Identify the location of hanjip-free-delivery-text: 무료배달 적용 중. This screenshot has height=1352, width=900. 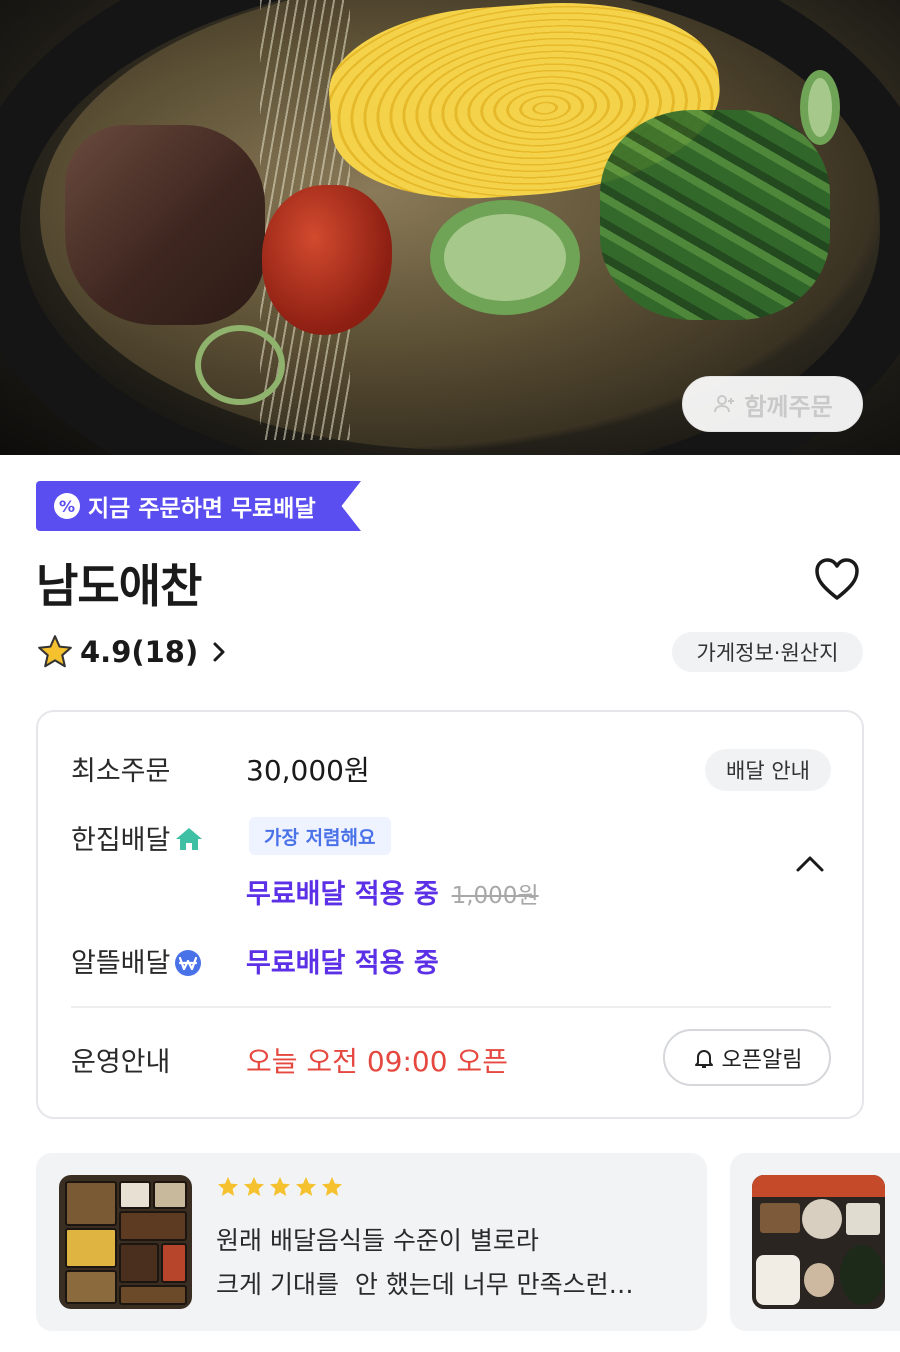
(342, 894).